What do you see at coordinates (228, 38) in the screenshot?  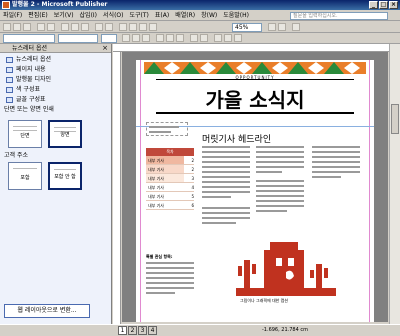 I see `line-color-icon` at bounding box center [228, 38].